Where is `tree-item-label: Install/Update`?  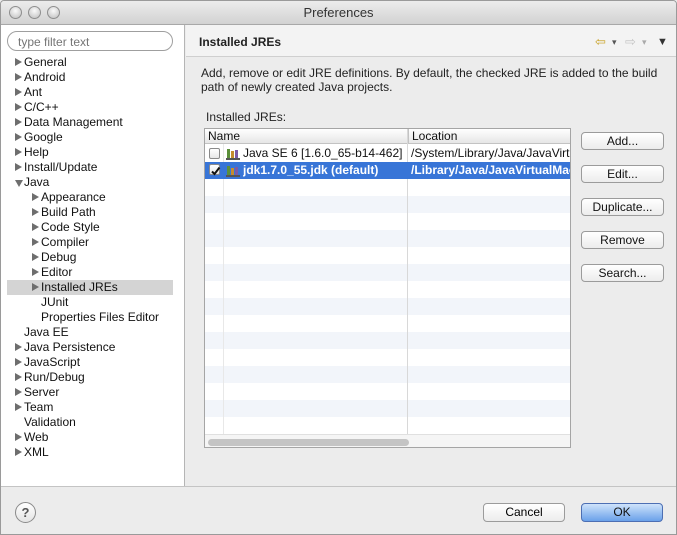 tree-item-label: Install/Update is located at coordinates (61, 167).